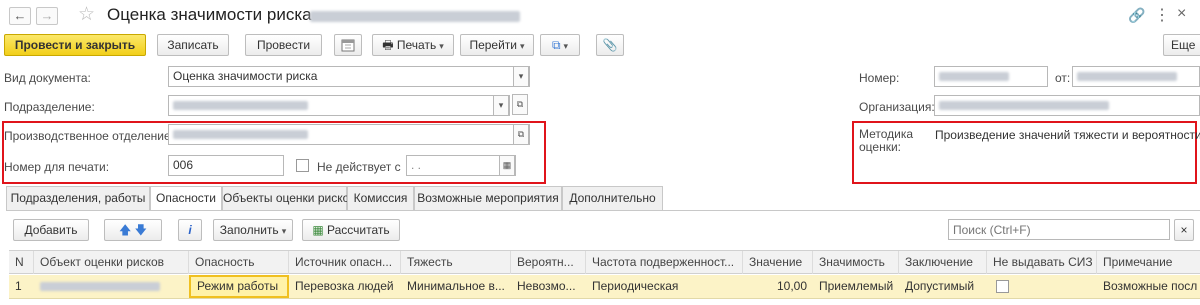 The width and height of the screenshot is (1200, 305). Describe the element at coordinates (349, 76) in the screenshot. I see `doc-type-field: Оценка значимости риска ▾` at that location.